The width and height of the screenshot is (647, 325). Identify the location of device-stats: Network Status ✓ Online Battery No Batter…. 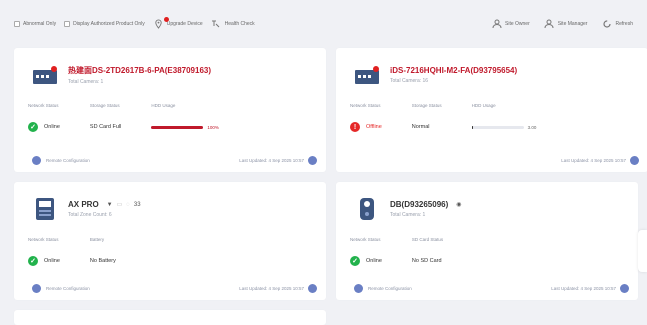
(87, 252).